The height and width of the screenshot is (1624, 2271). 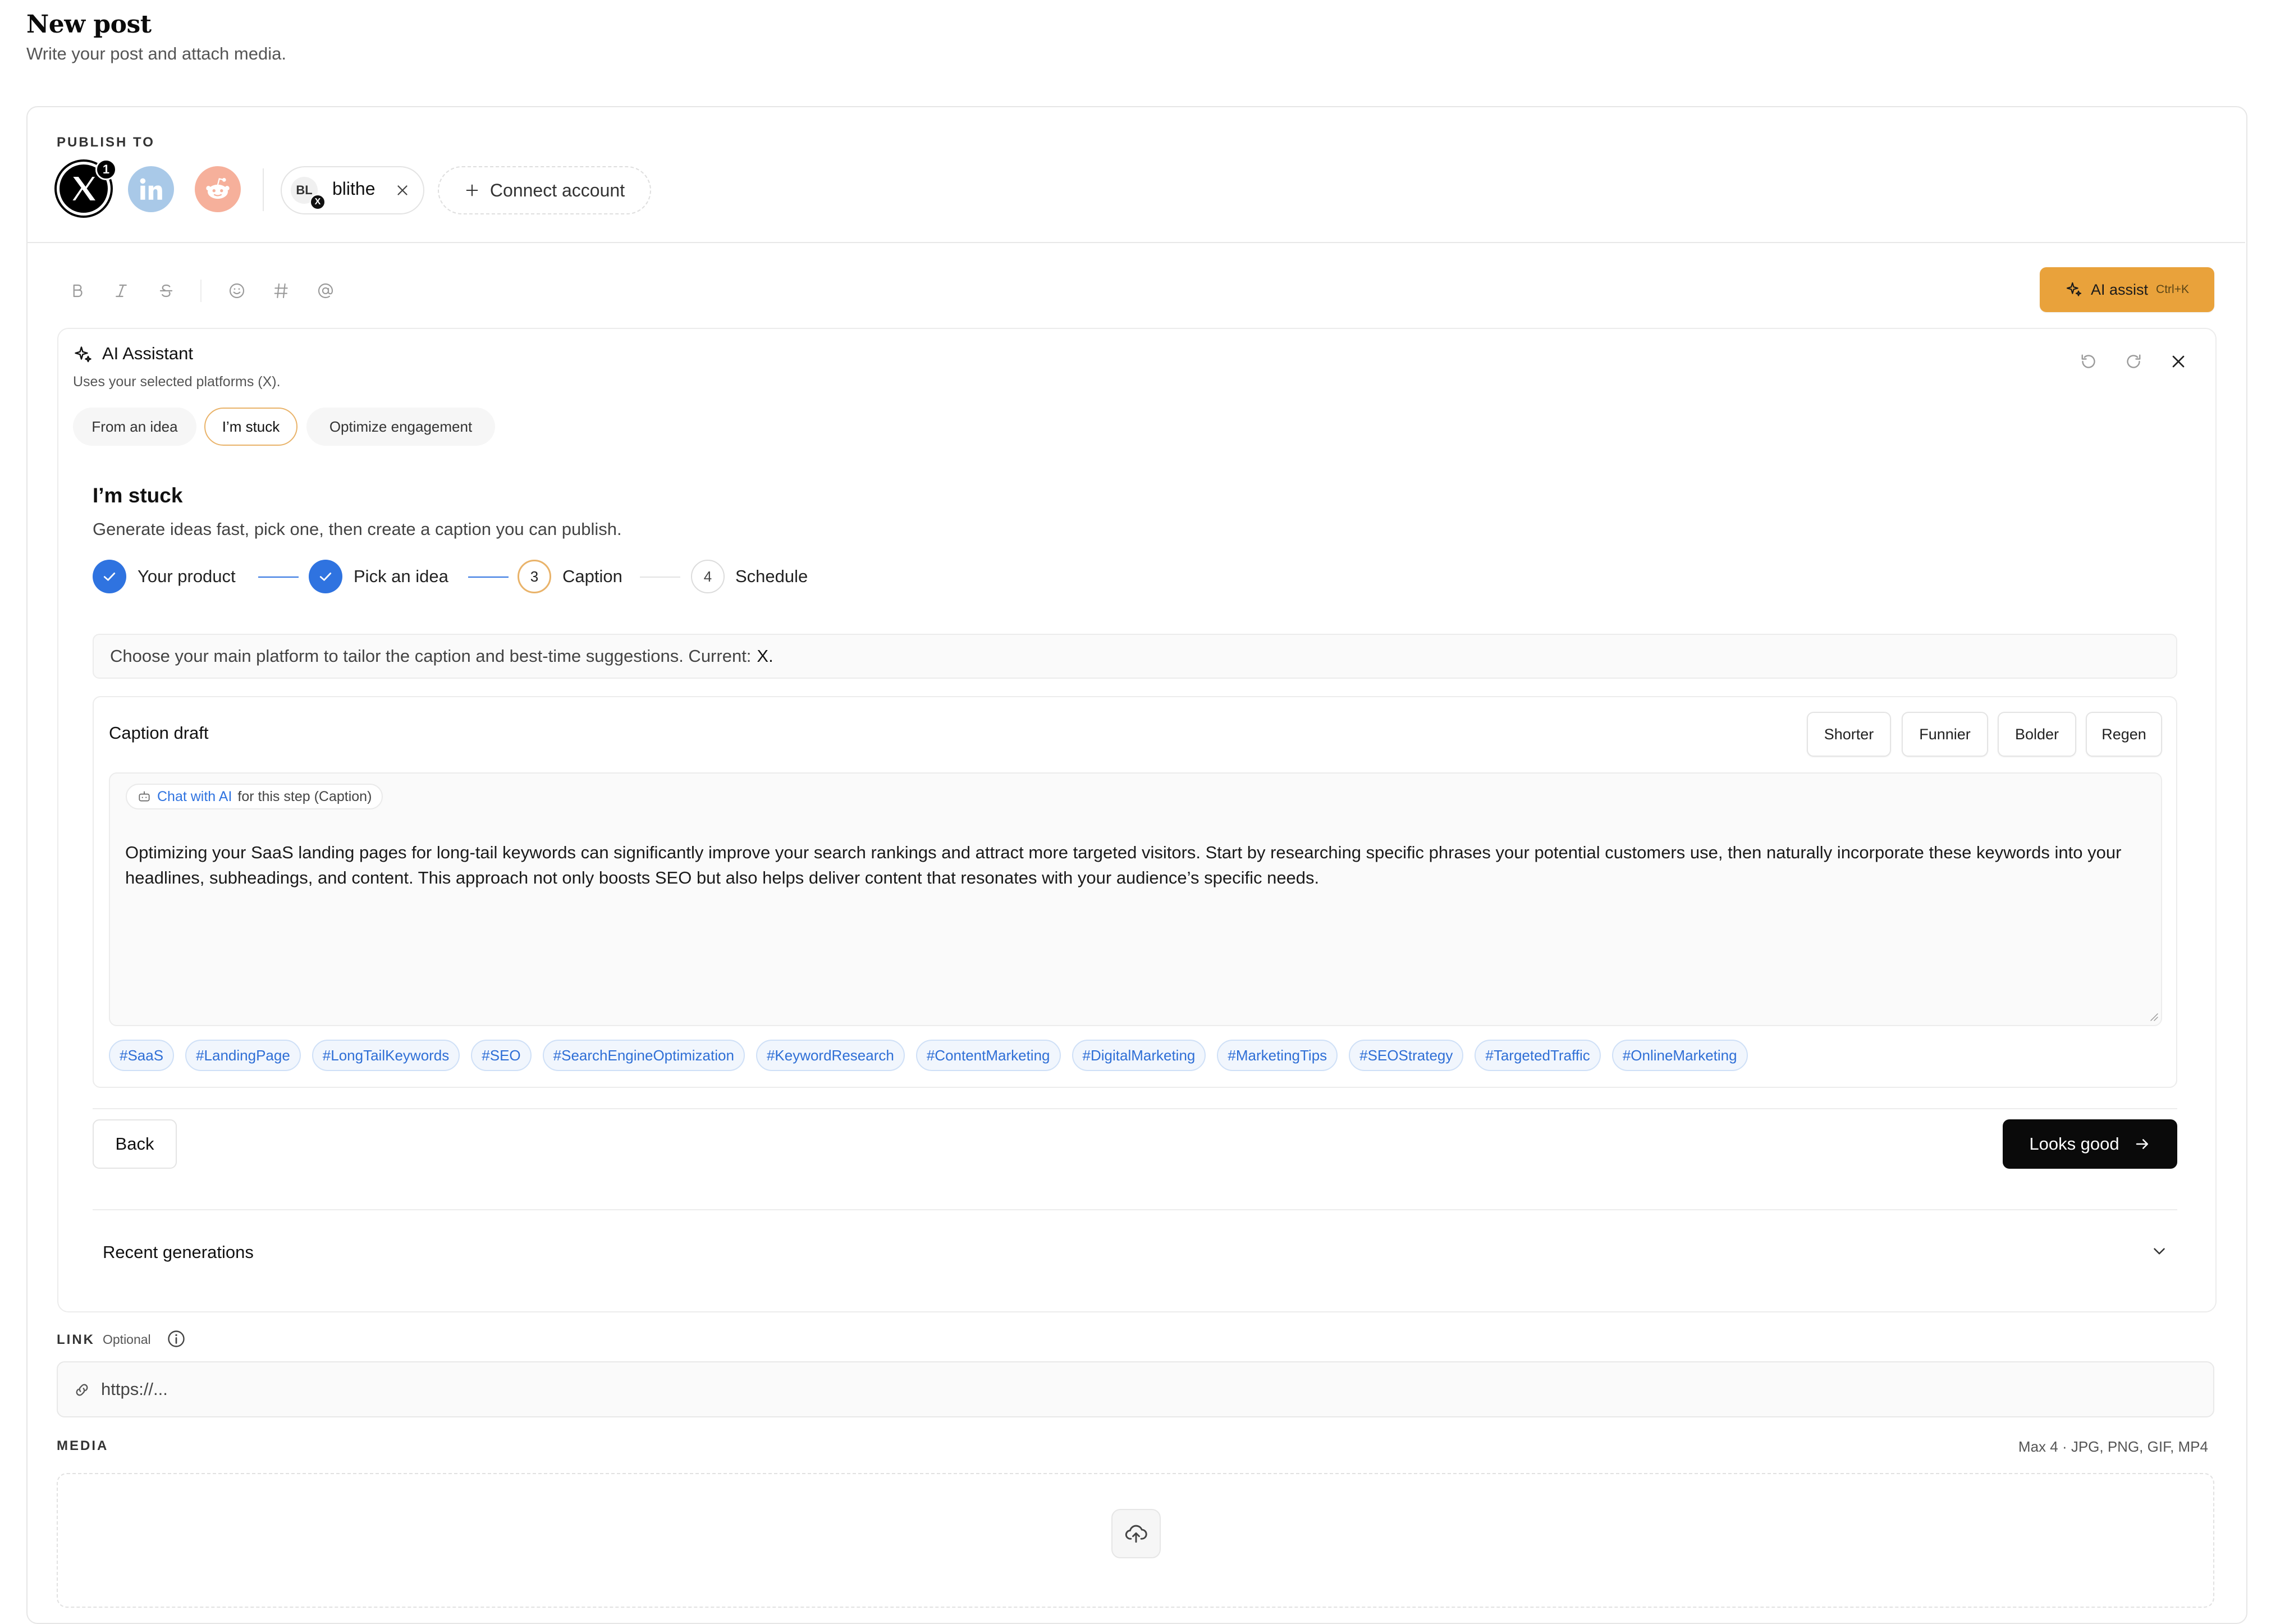 I want to click on tab-from-an-idea: From an idea, so click(x=134, y=427).